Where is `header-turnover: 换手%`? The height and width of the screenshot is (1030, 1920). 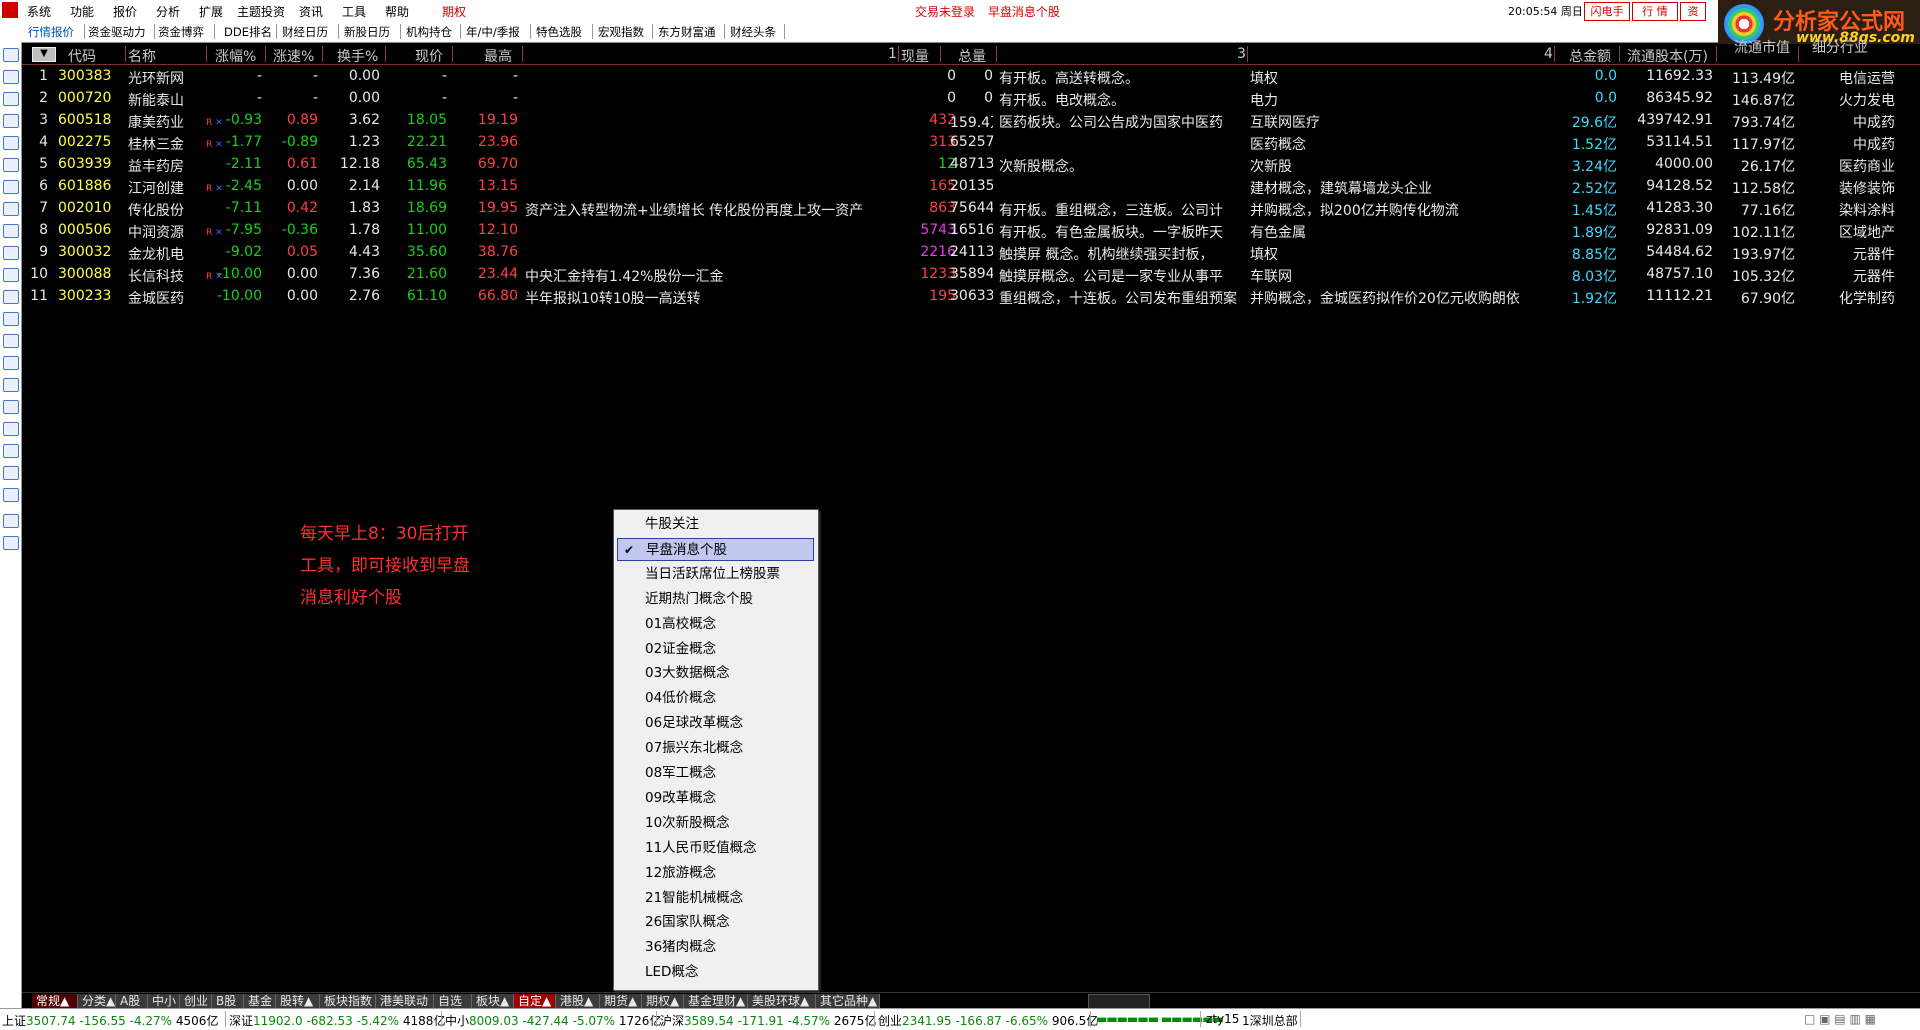
header-turnover: 换手% is located at coordinates (357, 56).